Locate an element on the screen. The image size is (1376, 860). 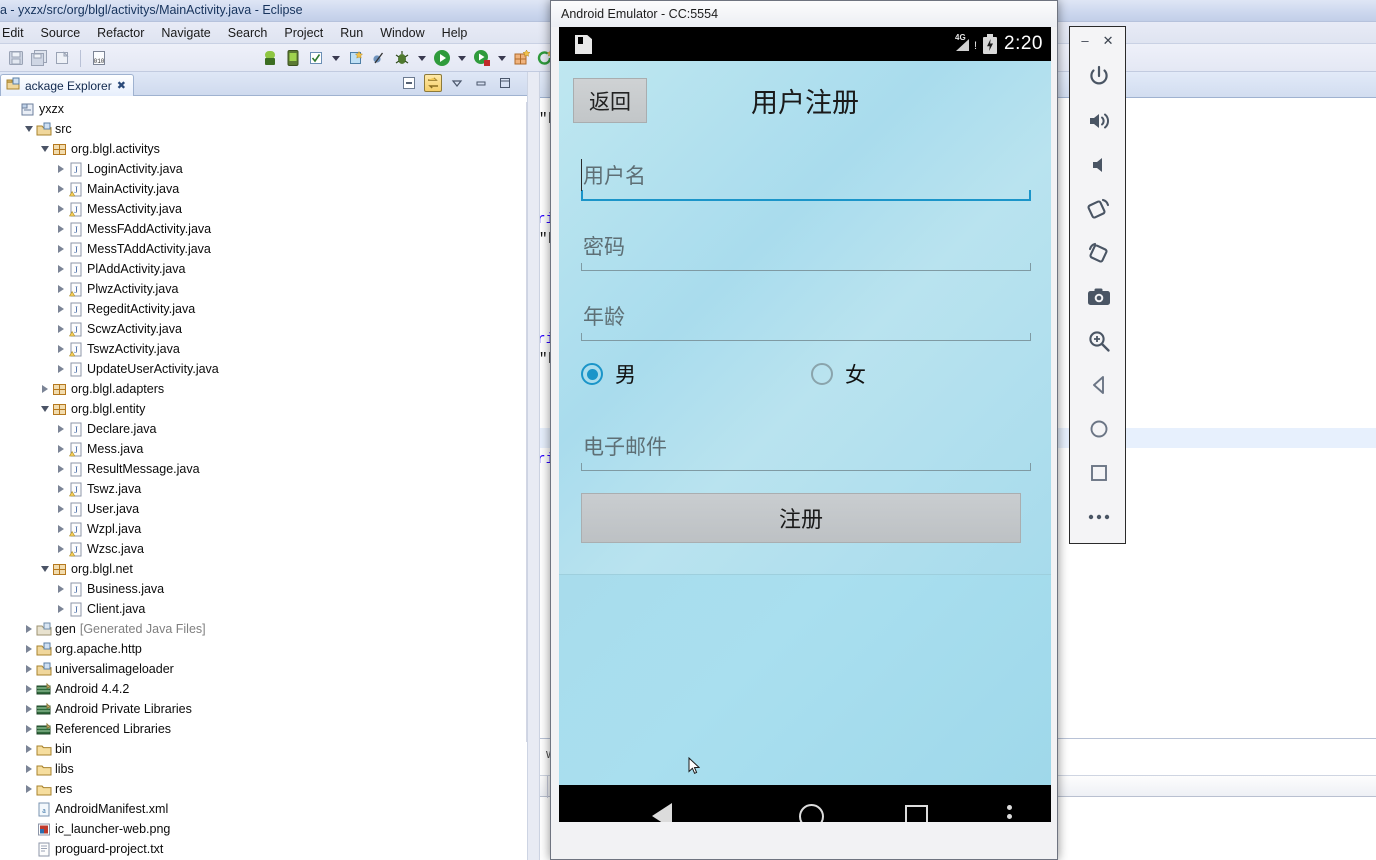
tree-item: J User.java is located at coordinates (263, 509).